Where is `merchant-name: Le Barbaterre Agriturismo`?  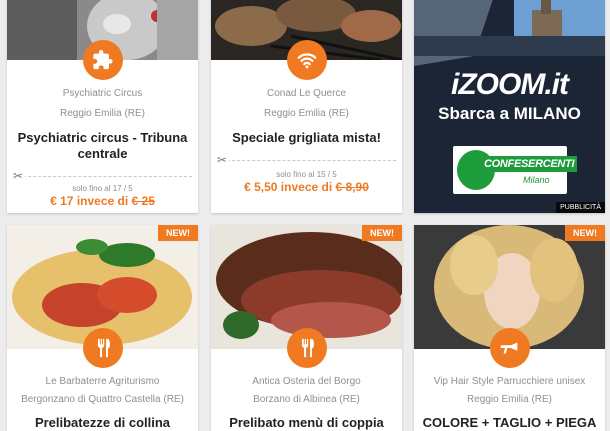 merchant-name: Le Barbaterre Agriturismo is located at coordinates (102, 381).